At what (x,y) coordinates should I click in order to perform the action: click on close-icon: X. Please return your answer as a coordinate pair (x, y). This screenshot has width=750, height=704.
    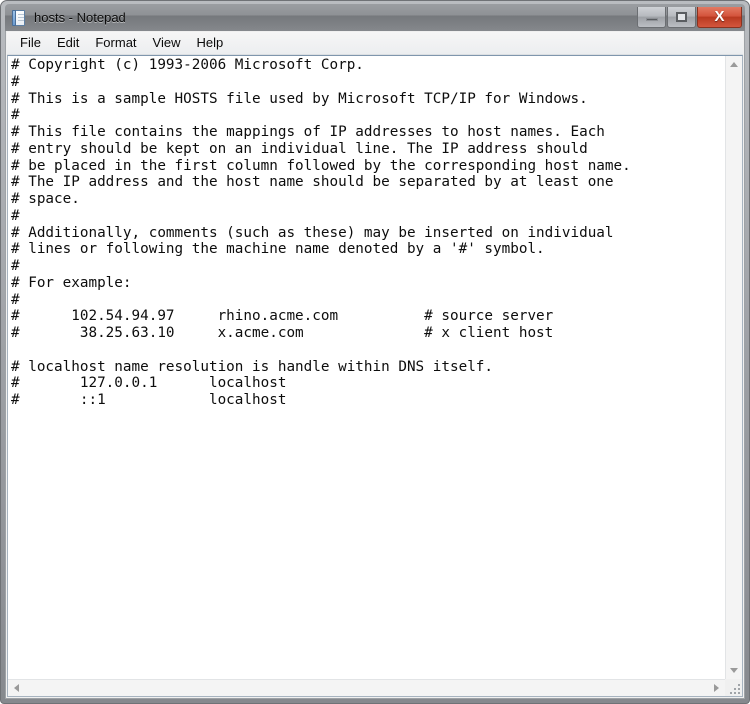
    Looking at the image, I should click on (719, 16).